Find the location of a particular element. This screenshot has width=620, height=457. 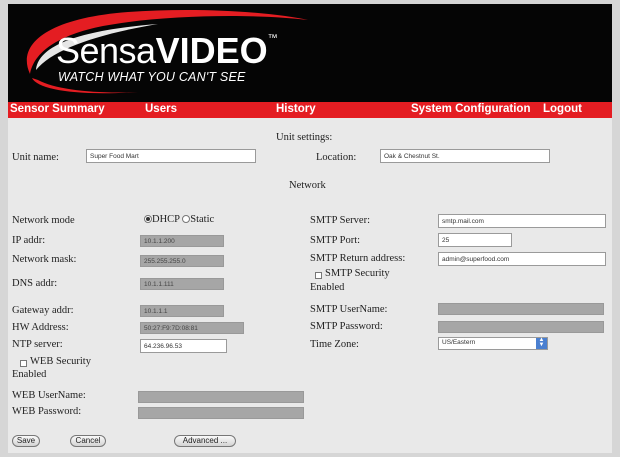

web-password-label: WEB Password: is located at coordinates (47, 411).